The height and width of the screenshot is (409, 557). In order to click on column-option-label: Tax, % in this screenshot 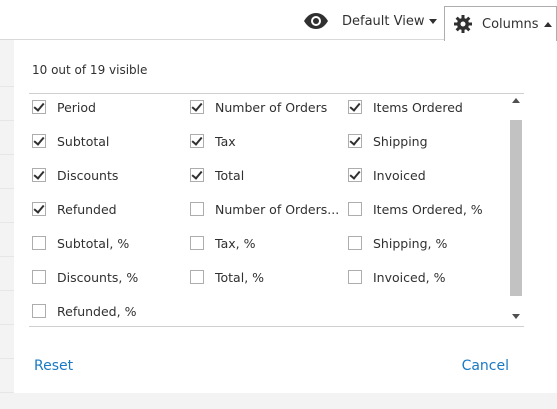, I will do `click(235, 243)`.